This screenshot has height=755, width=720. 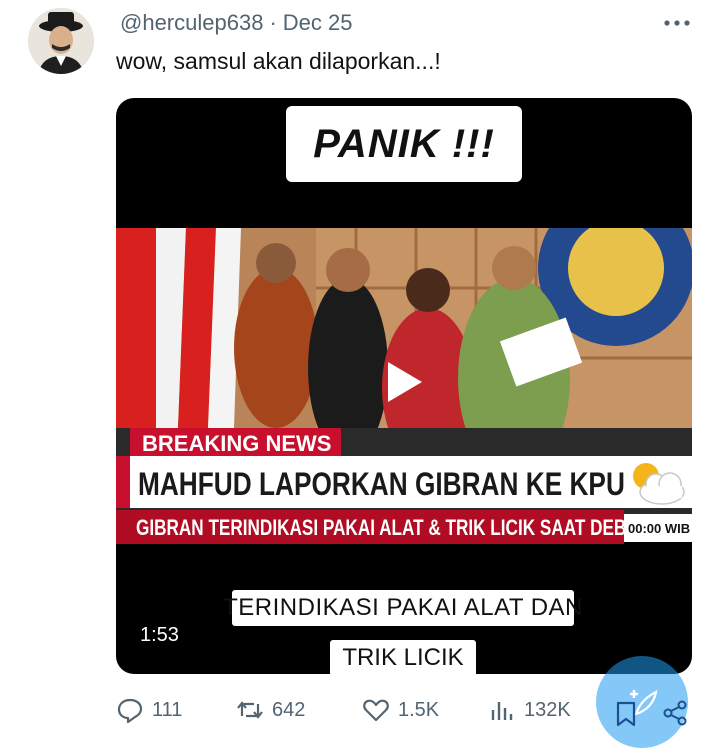 I want to click on views-count: 132K, so click(x=547, y=709).